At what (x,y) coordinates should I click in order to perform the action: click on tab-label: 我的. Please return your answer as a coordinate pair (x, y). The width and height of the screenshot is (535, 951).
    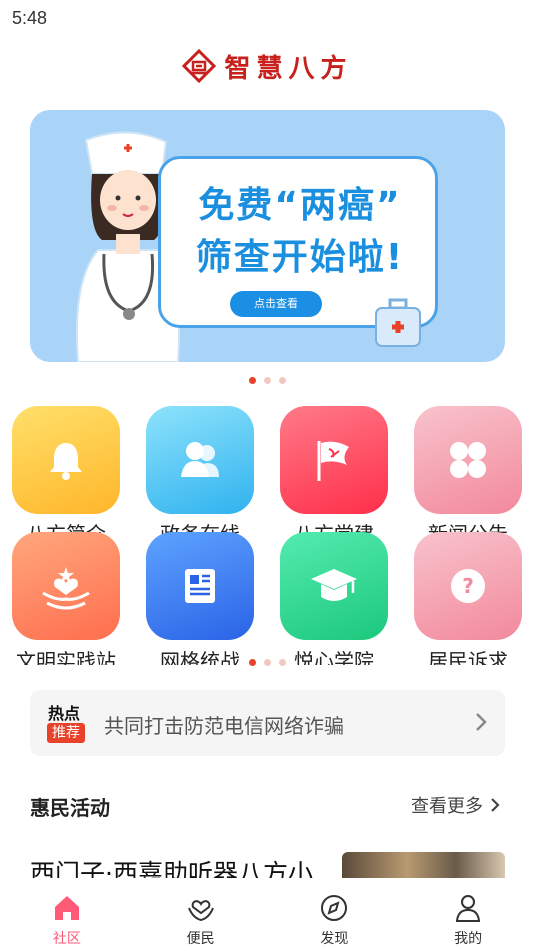
    Looking at the image, I should click on (468, 939).